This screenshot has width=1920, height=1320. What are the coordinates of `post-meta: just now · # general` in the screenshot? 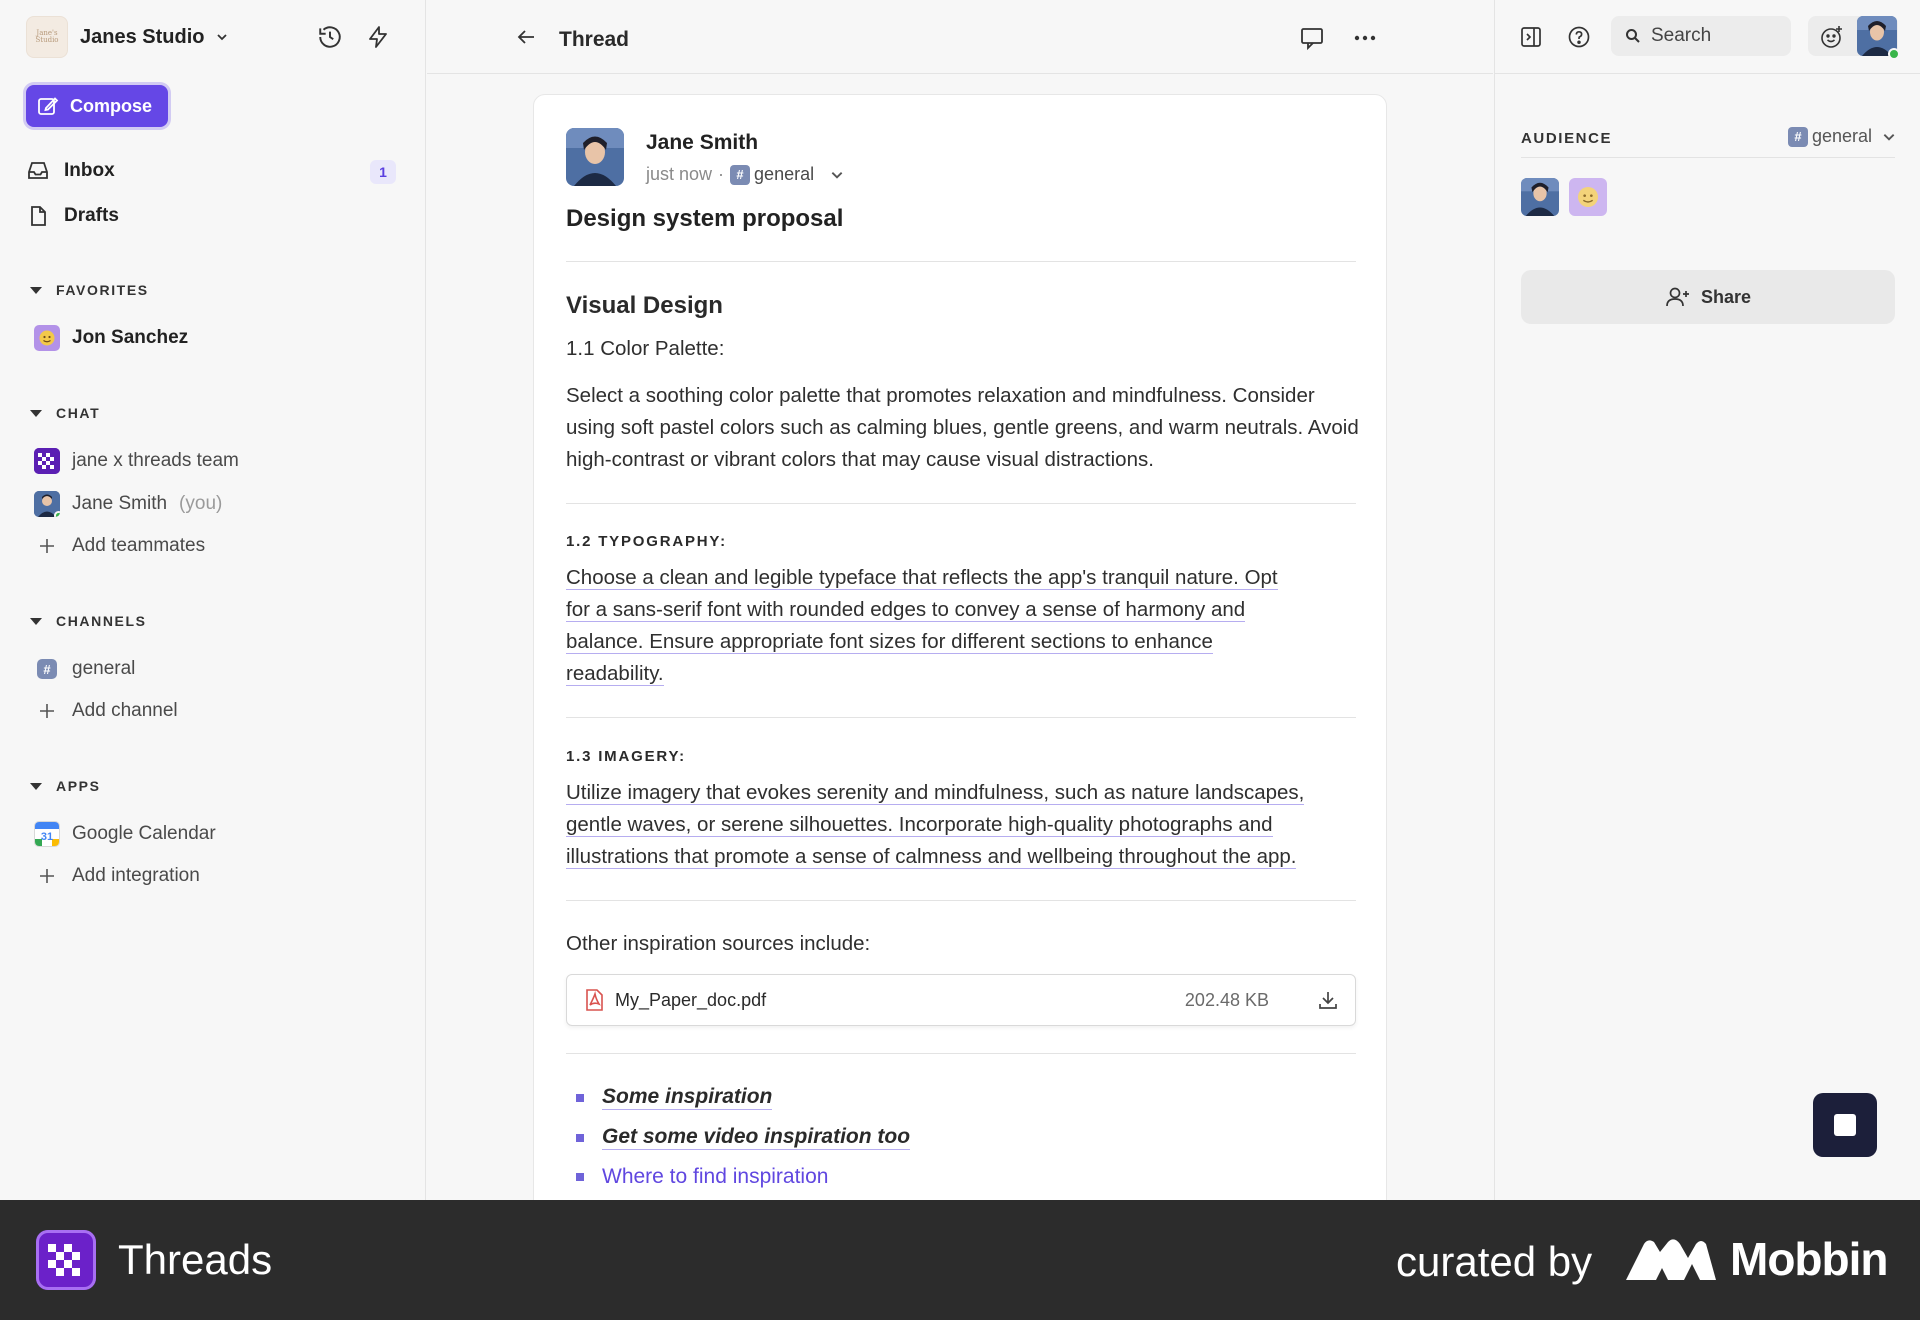 It's located at (745, 174).